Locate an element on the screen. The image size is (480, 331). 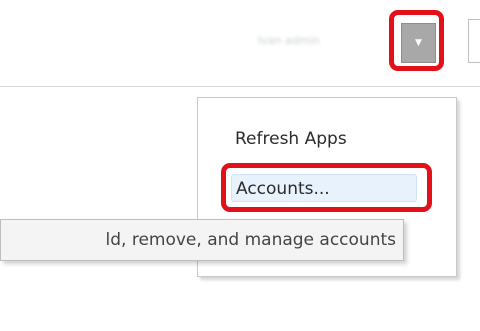
accounts-tooltip: ld, remove, and manage accounts is located at coordinates (202, 240).